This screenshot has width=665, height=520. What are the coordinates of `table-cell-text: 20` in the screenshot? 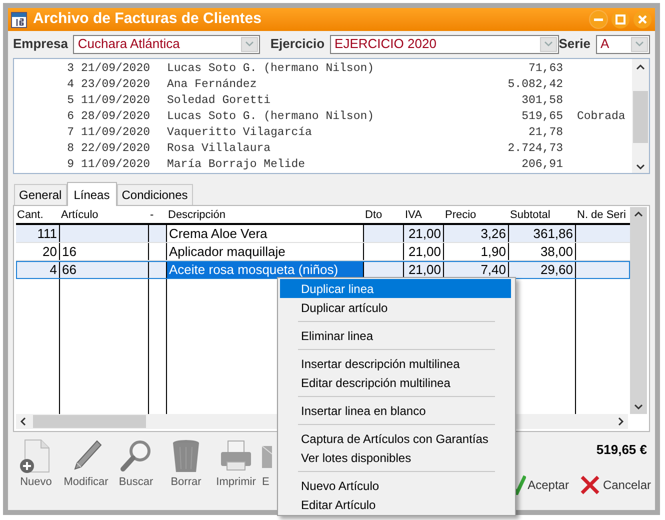 It's located at (49, 251).